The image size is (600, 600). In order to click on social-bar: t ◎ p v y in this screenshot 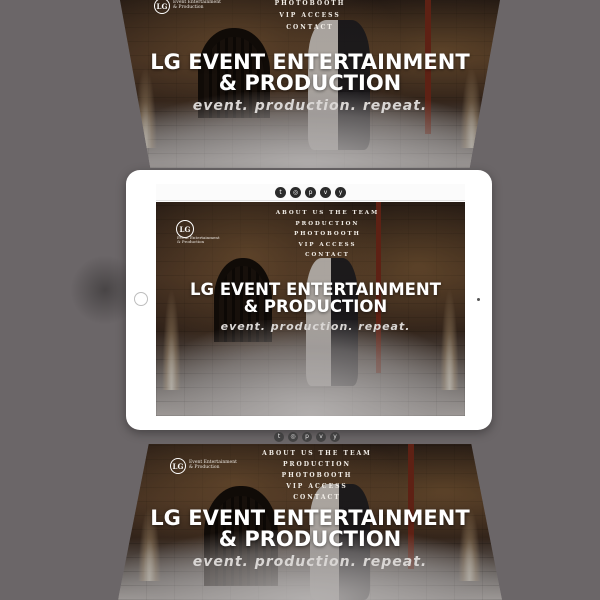, I will do `click(310, 192)`.